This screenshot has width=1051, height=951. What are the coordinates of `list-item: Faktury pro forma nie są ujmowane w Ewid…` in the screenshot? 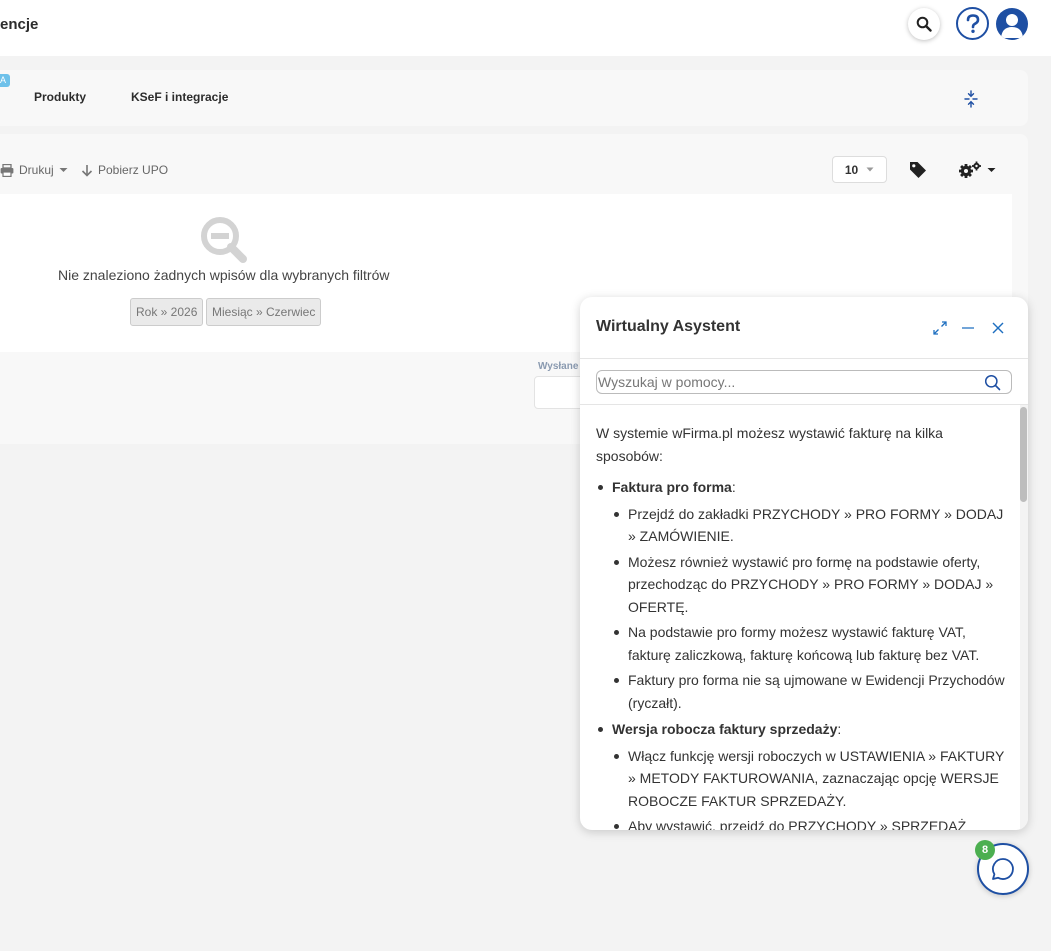 It's located at (809, 691).